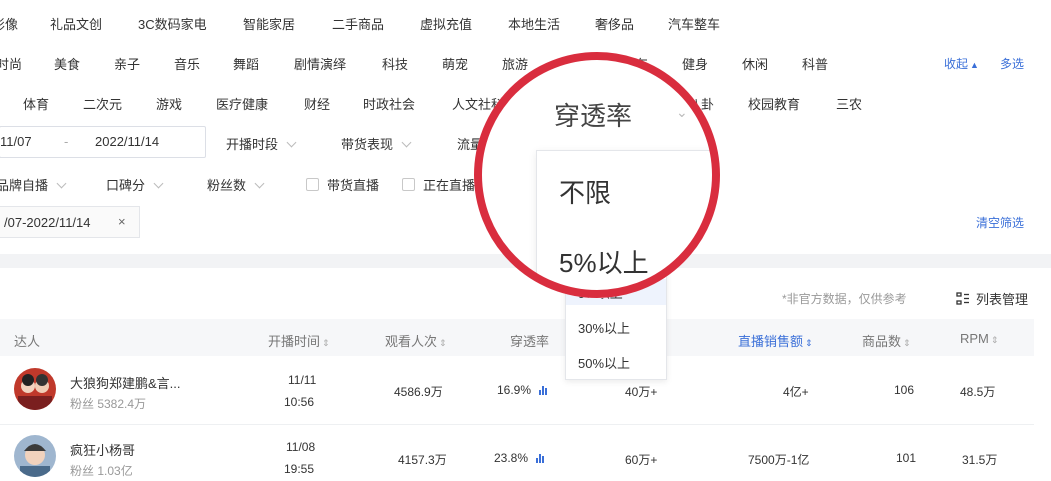 The height and width of the screenshot is (481, 1051). What do you see at coordinates (694, 23) in the screenshot?
I see `category-tag: 汽车整车` at bounding box center [694, 23].